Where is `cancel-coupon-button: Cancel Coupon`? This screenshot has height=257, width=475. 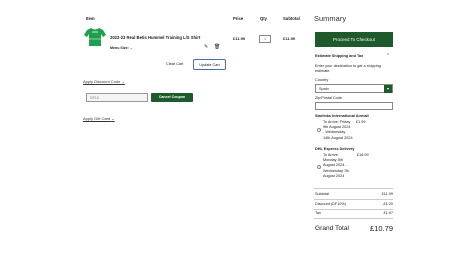
cancel-coupon-button: Cancel Coupon is located at coordinates (172, 97).